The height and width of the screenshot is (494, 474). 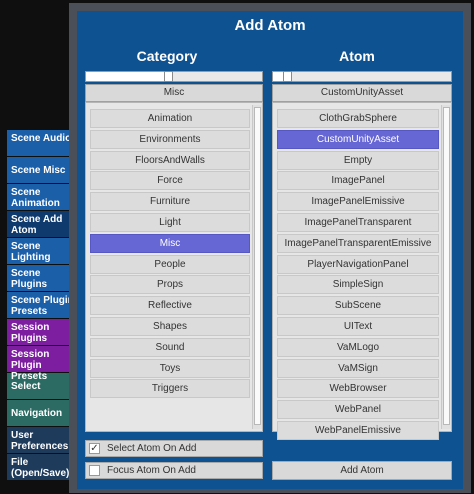 What do you see at coordinates (170, 368) in the screenshot?
I see `category-list-item: Toys` at bounding box center [170, 368].